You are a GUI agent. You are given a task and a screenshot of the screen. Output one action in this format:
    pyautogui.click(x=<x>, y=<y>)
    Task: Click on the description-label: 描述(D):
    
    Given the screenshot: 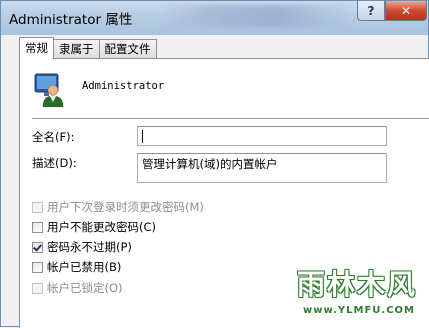 What is the action you would take?
    pyautogui.click(x=54, y=163)
    